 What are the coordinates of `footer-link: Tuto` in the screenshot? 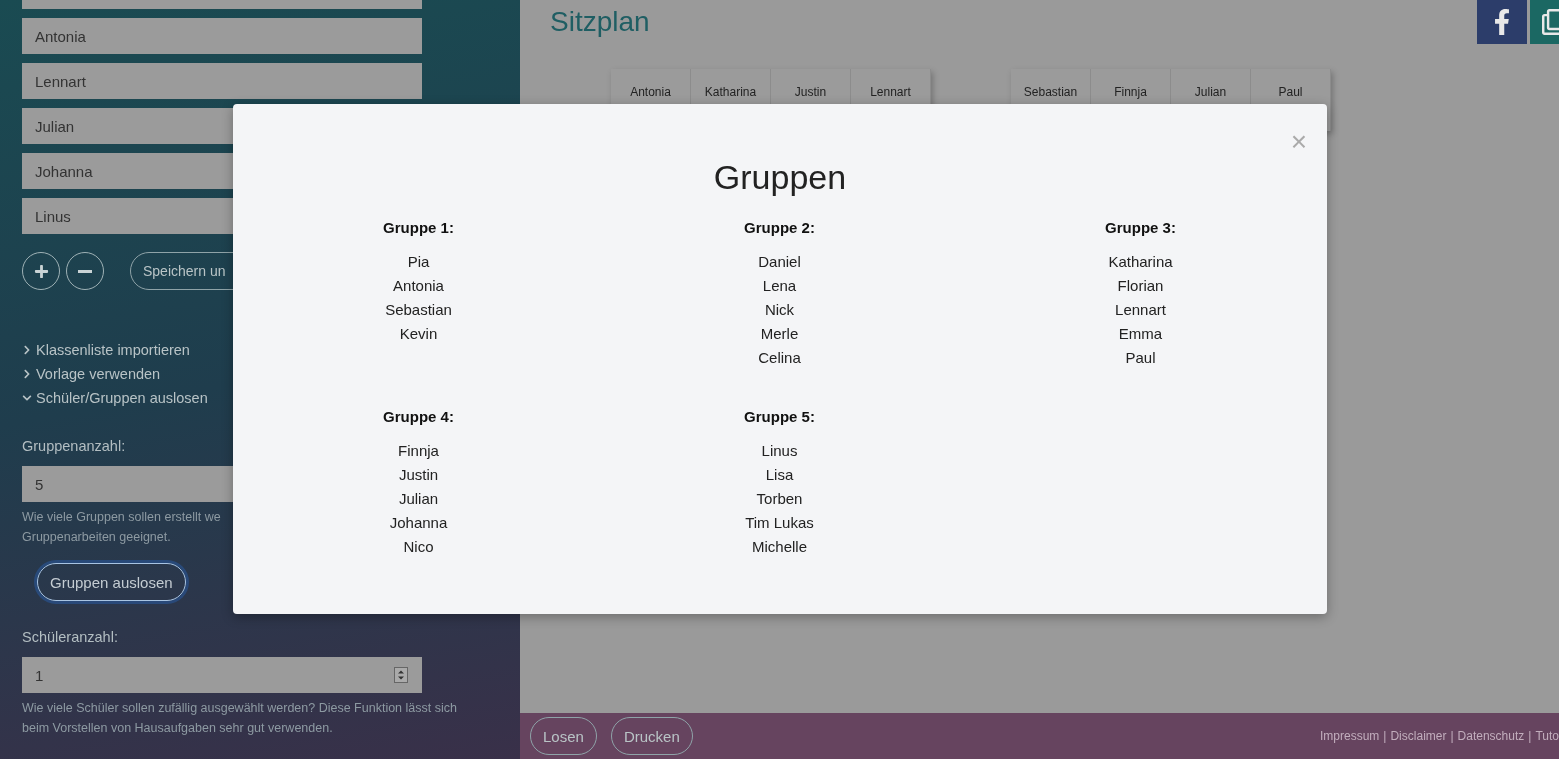 It's located at (1547, 736).